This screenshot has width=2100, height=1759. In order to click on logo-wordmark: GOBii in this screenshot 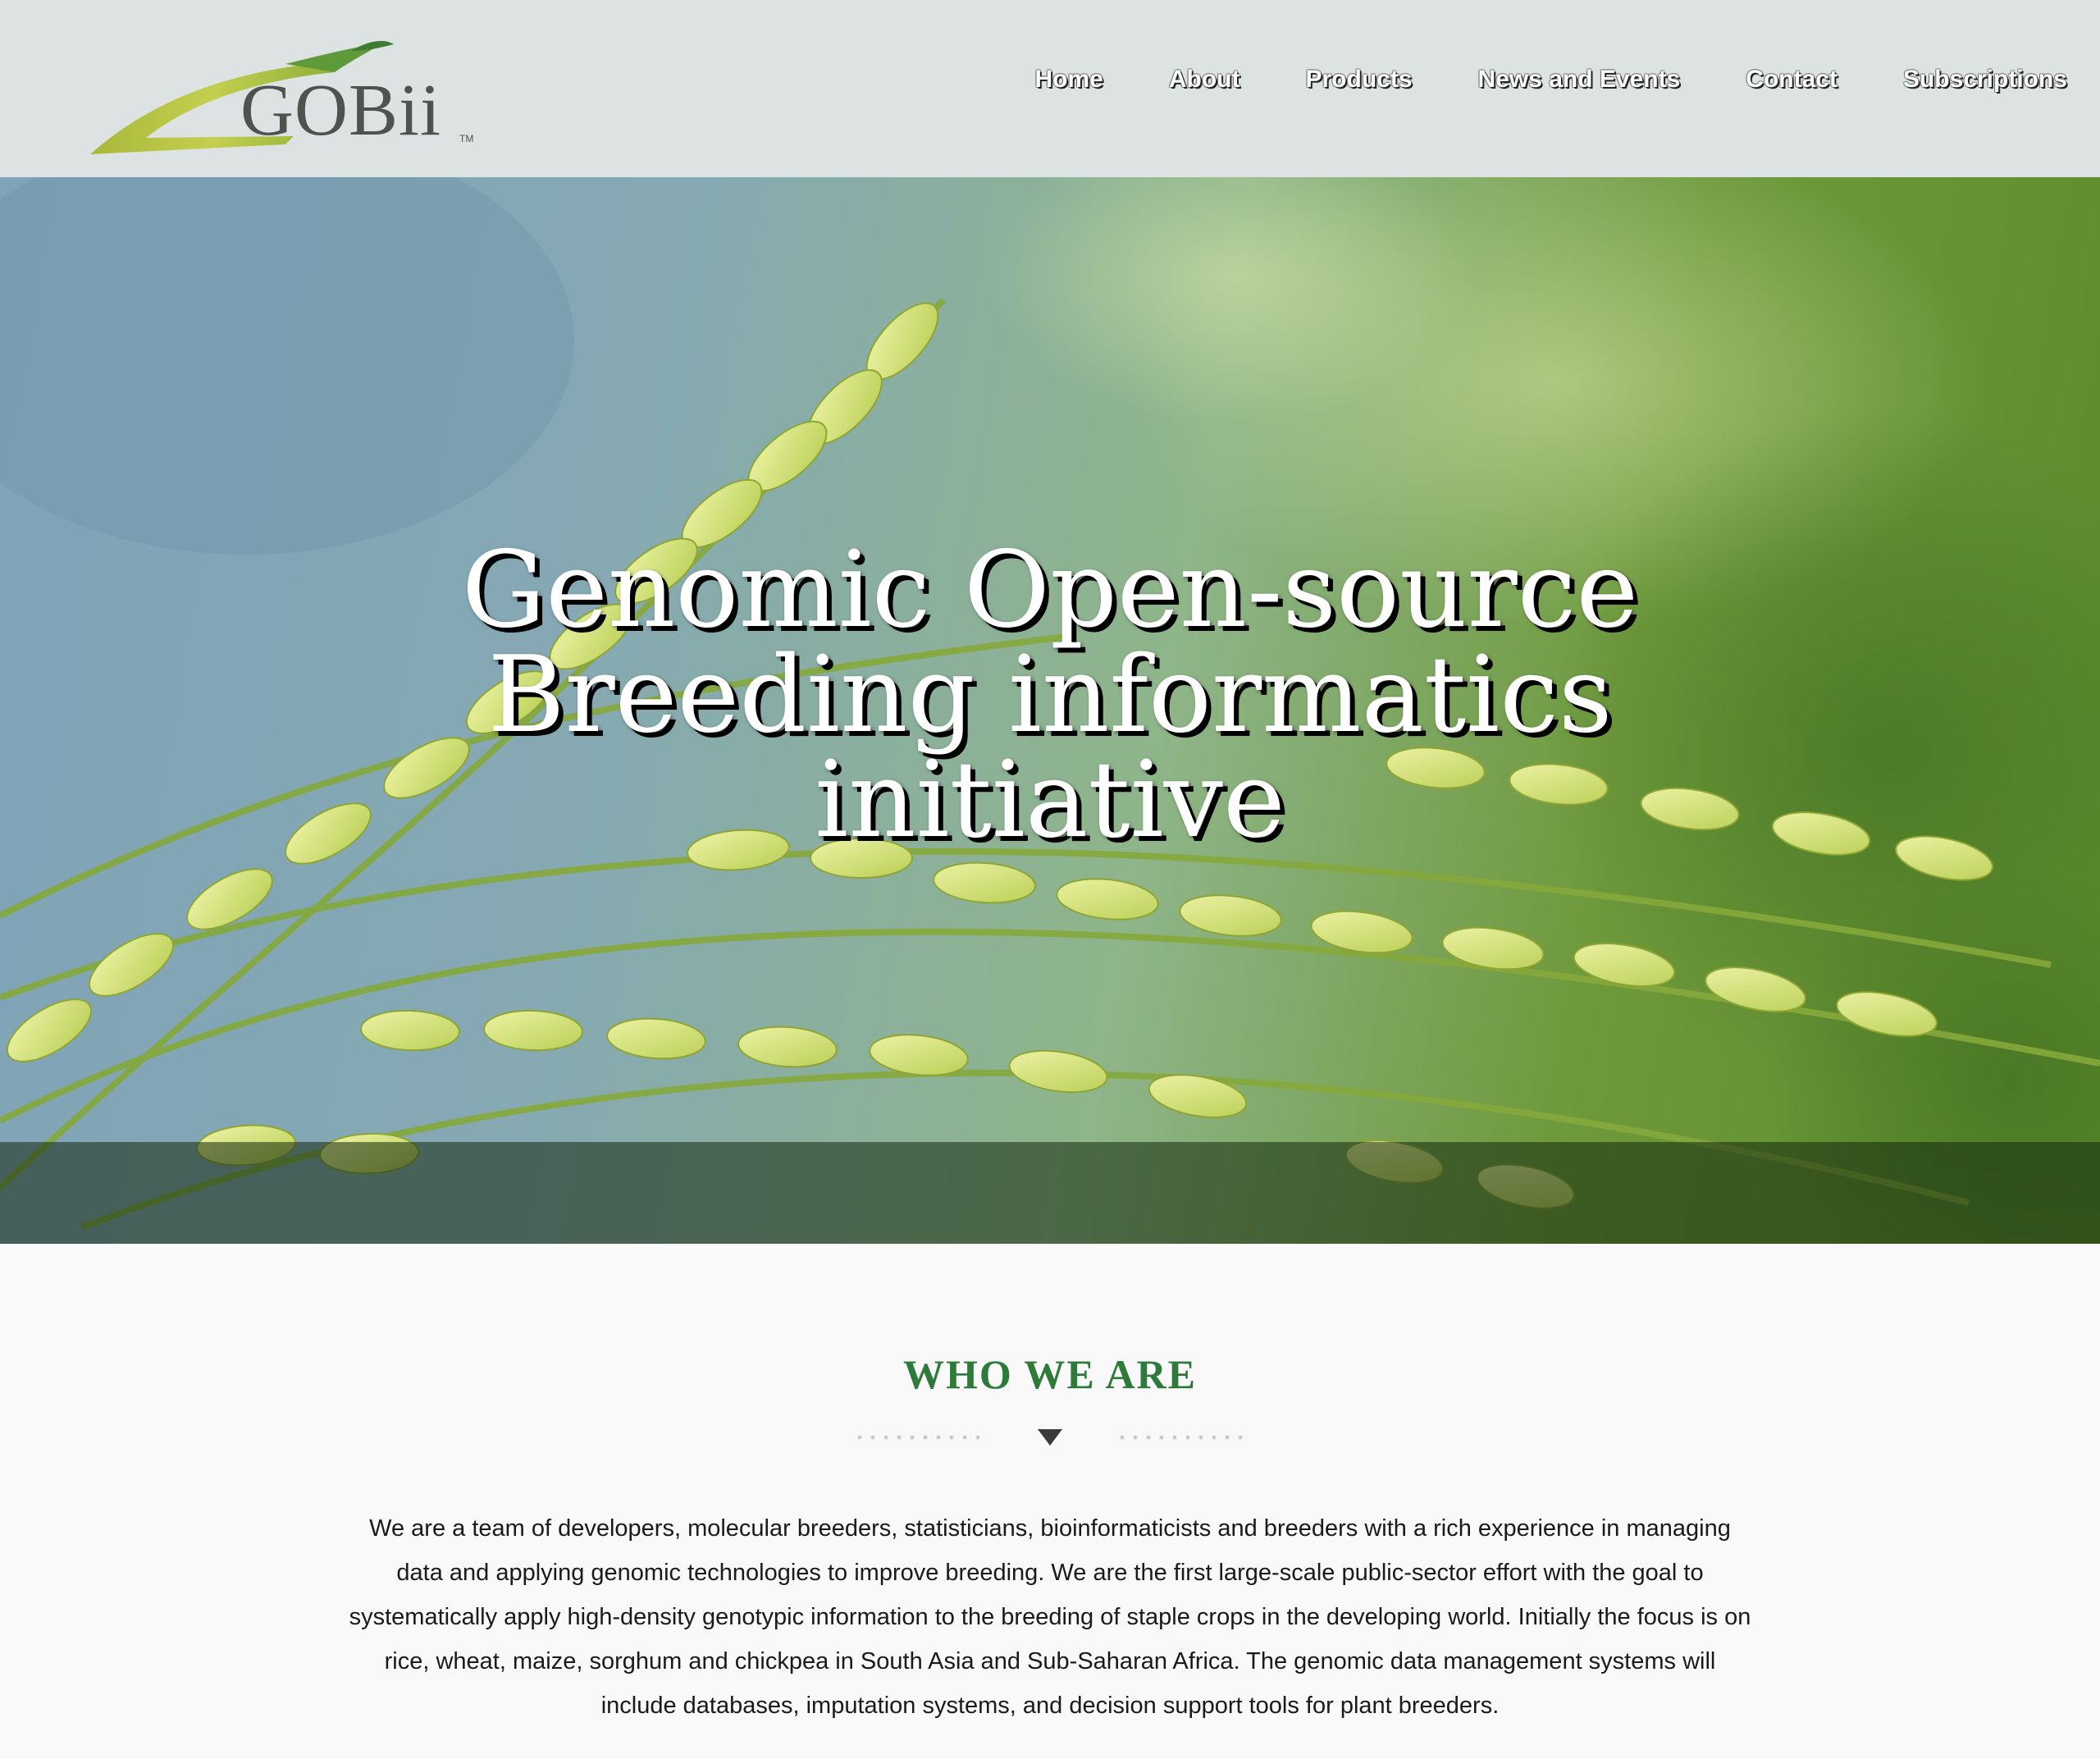, I will do `click(341, 111)`.